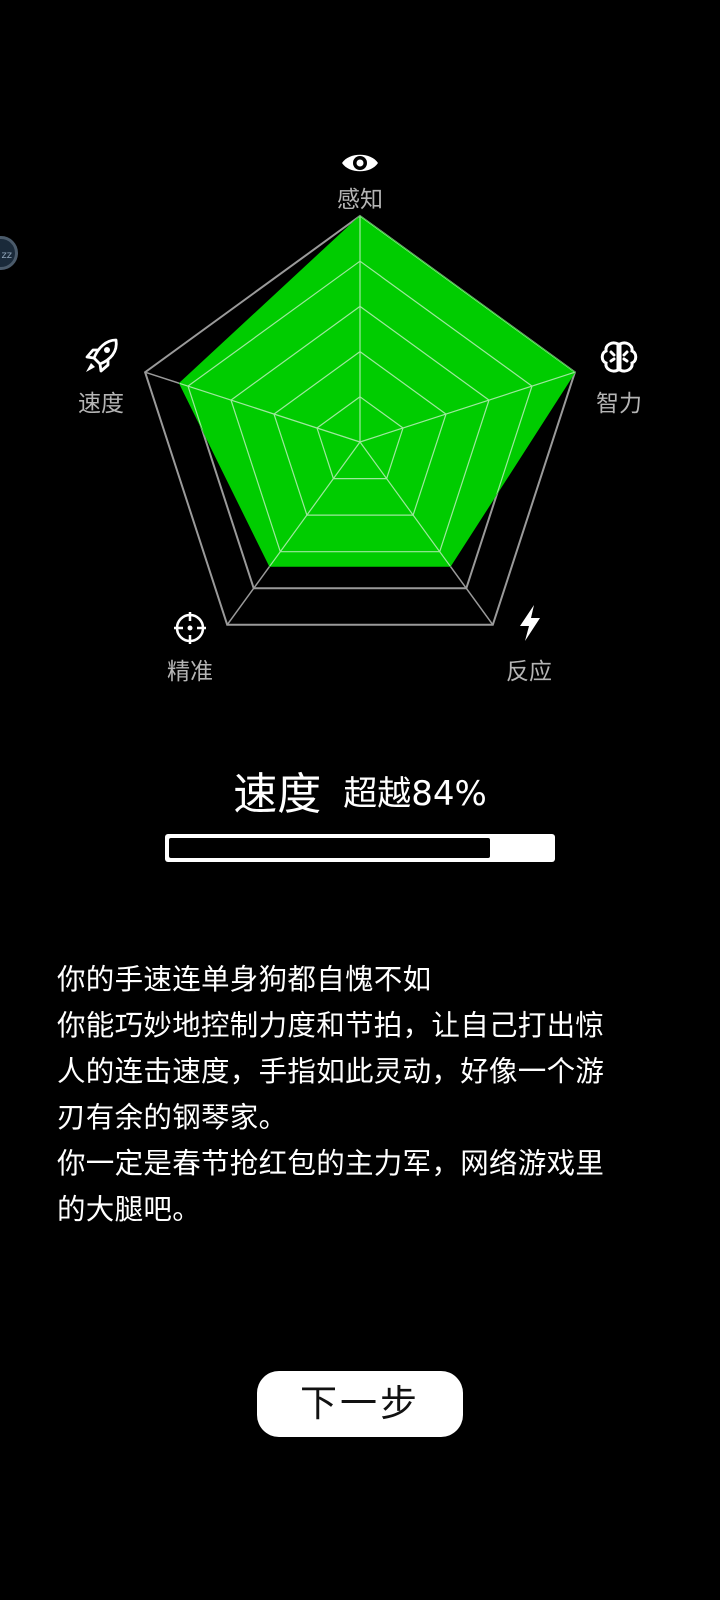 The width and height of the screenshot is (720, 1600). What do you see at coordinates (331, 1071) in the screenshot?
I see `description-line: 人的连击速度，手指如此灵动，好像一个游` at bounding box center [331, 1071].